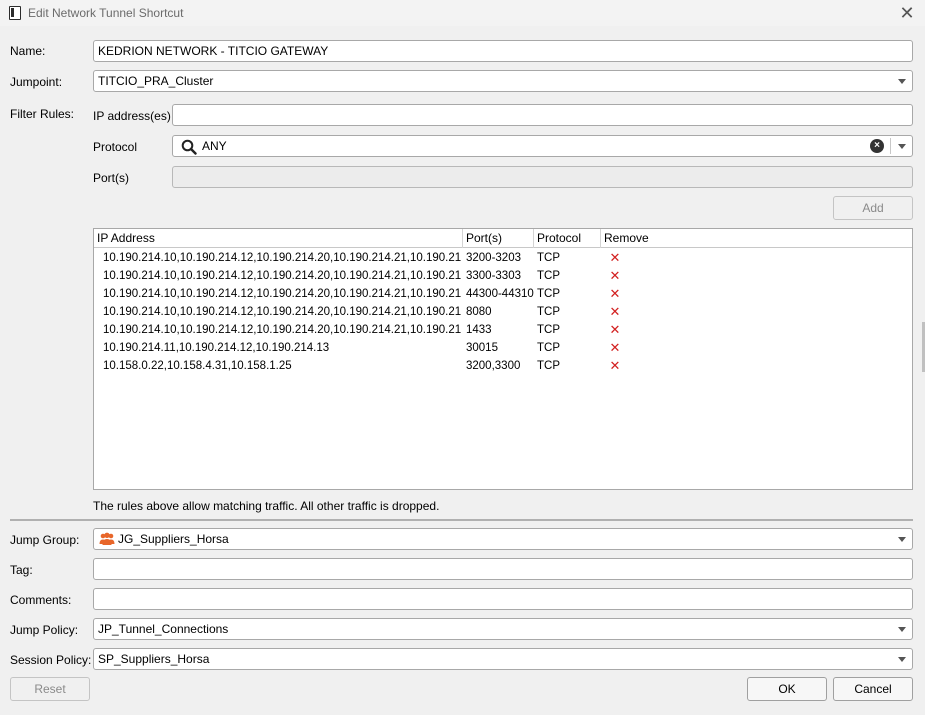 The height and width of the screenshot is (715, 925). I want to click on clear-icon: ×, so click(877, 146).